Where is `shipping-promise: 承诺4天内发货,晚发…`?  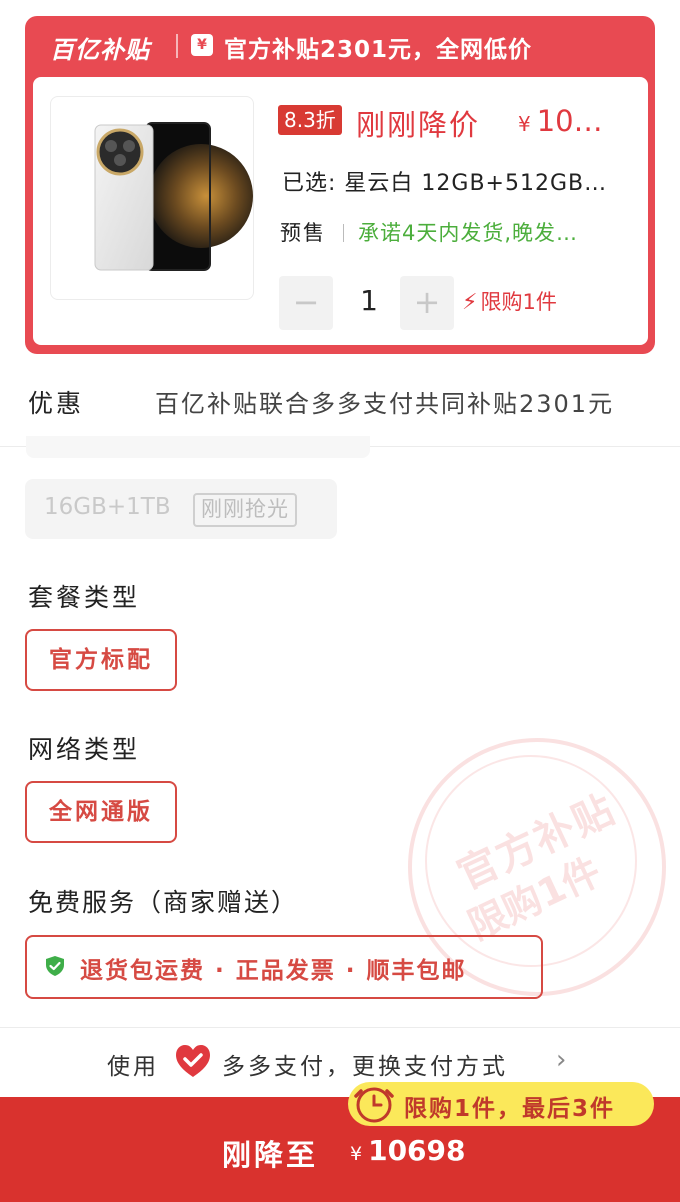 shipping-promise: 承诺4天内发货,晚发… is located at coordinates (468, 233).